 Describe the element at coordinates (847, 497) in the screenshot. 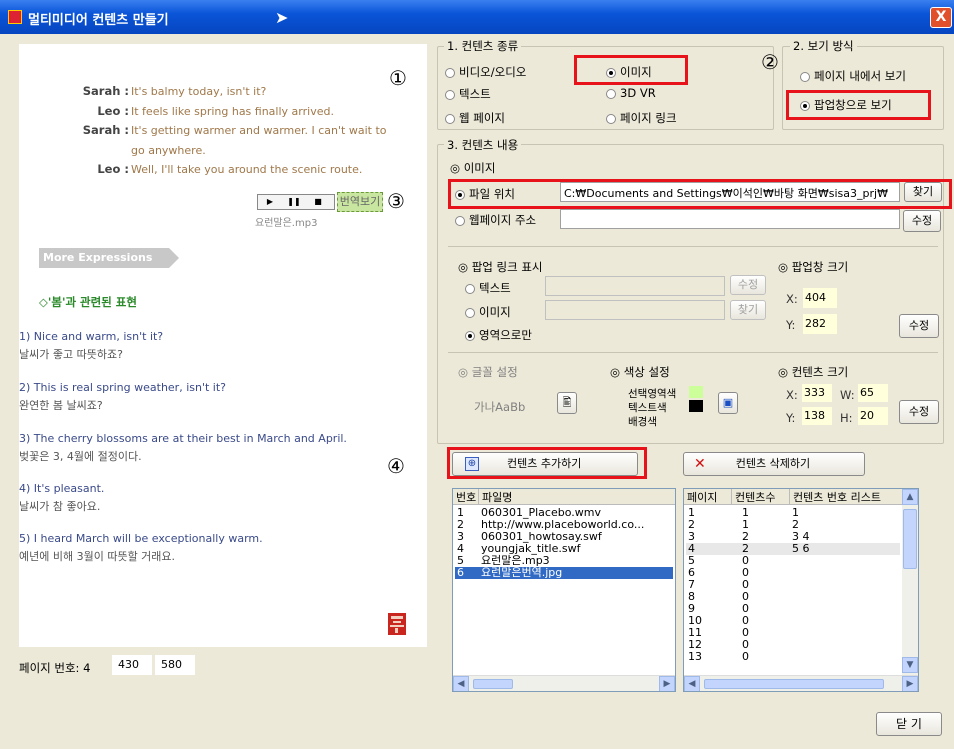

I see `page-list-header-list: 컨텐츠 번호 리스트` at that location.